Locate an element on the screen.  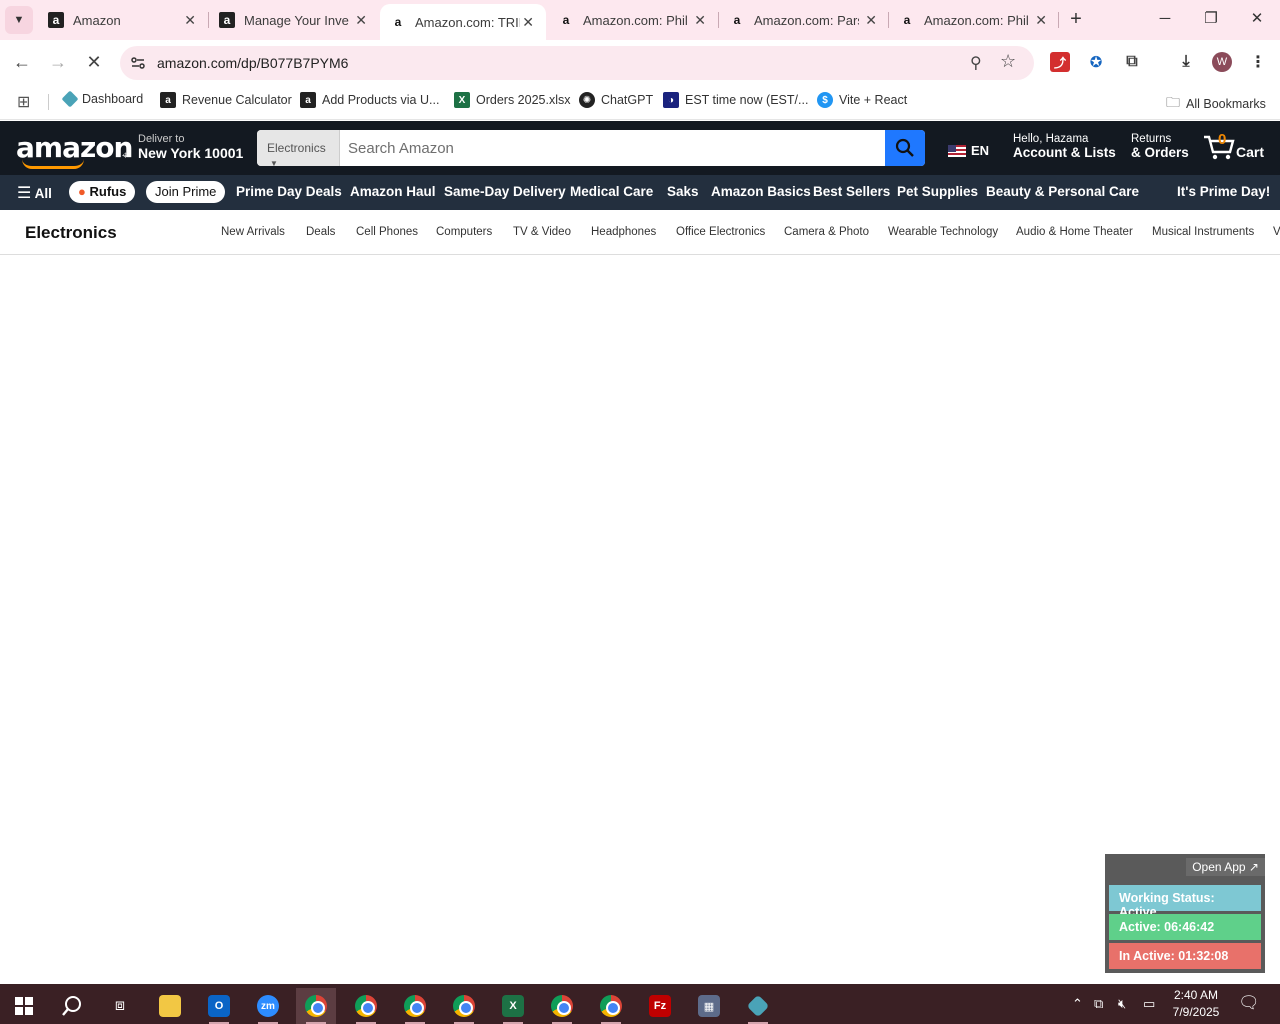
account-lists-menu: Hello, Hazama Account & Lists is located at coordinates (1064, 146).